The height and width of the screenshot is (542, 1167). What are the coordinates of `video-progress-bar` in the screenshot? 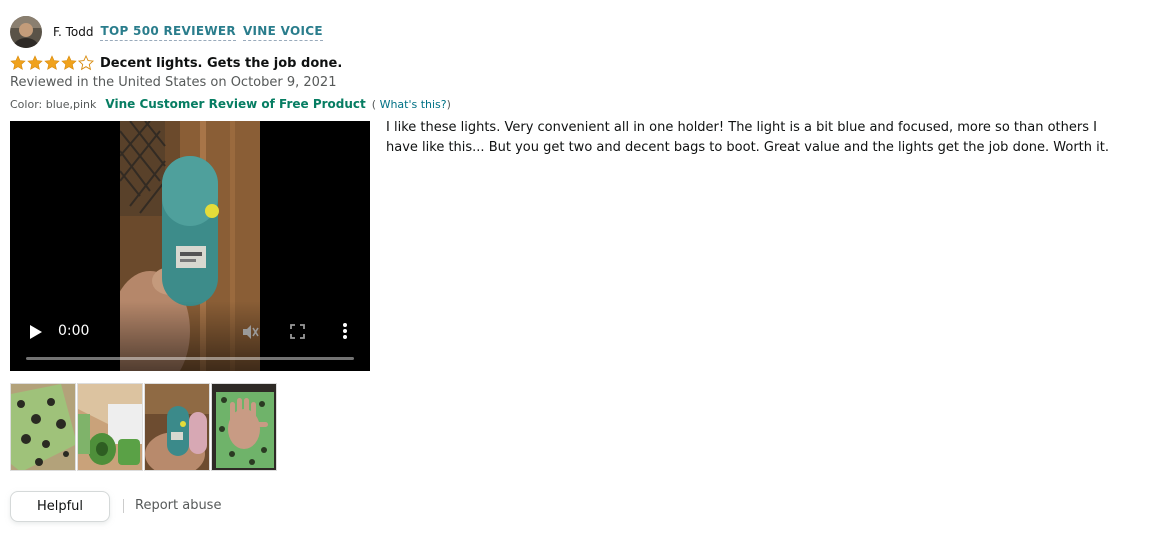 It's located at (190, 358).